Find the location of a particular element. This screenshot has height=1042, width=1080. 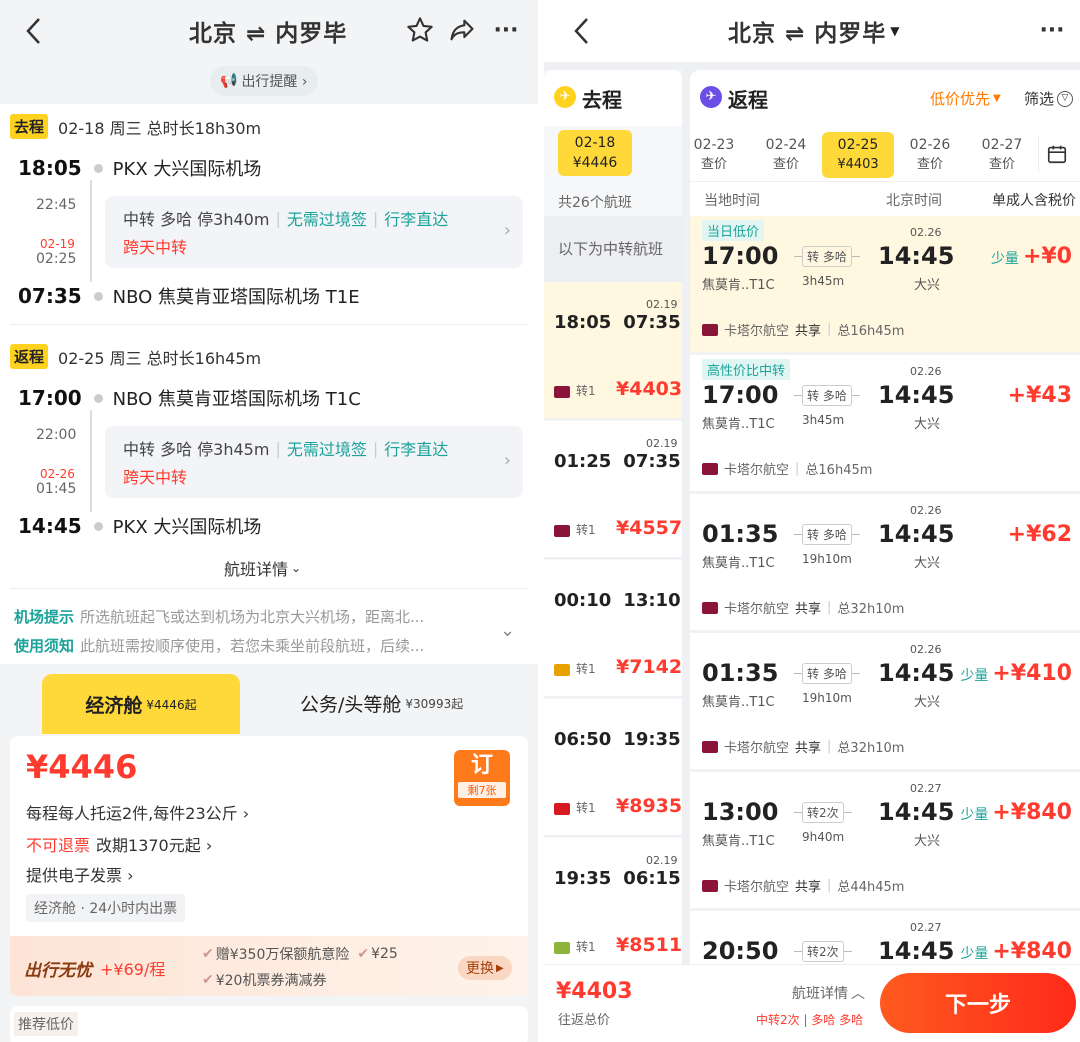

insurance-change-label: 更换 is located at coordinates (480, 969).